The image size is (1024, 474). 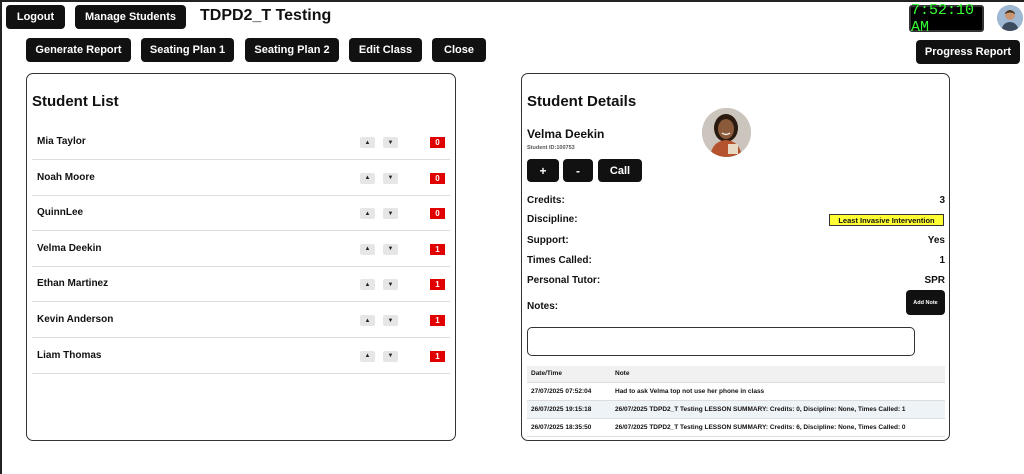 I want to click on notes-table-header: Date/Time Note, so click(x=736, y=374).